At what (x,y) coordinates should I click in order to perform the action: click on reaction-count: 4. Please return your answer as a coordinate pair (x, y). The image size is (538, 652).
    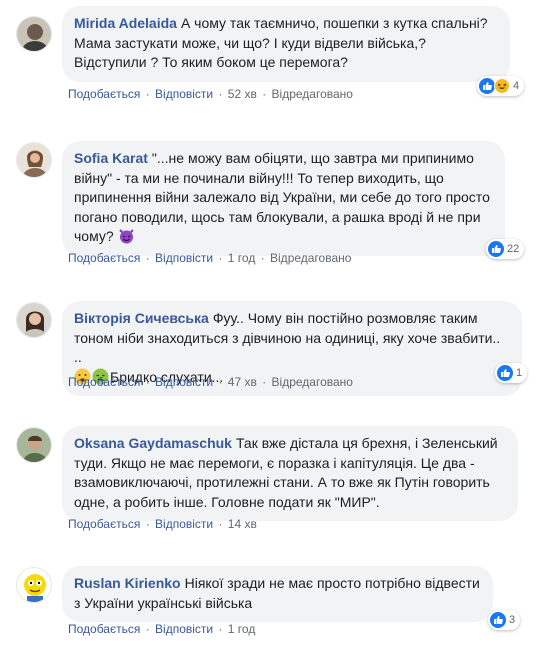
    Looking at the image, I should click on (516, 86).